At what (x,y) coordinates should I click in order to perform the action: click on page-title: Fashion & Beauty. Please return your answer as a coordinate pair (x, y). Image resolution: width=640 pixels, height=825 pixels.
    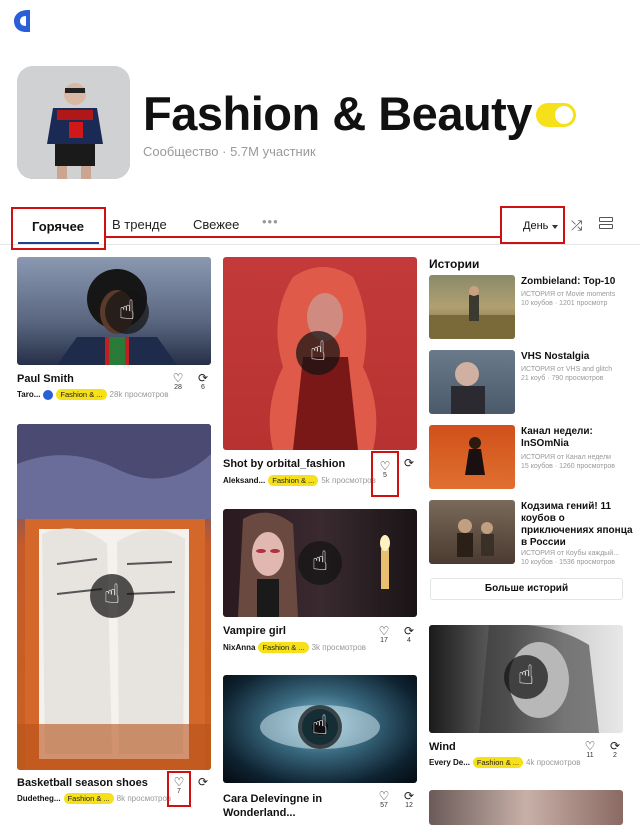
    Looking at the image, I should click on (337, 113).